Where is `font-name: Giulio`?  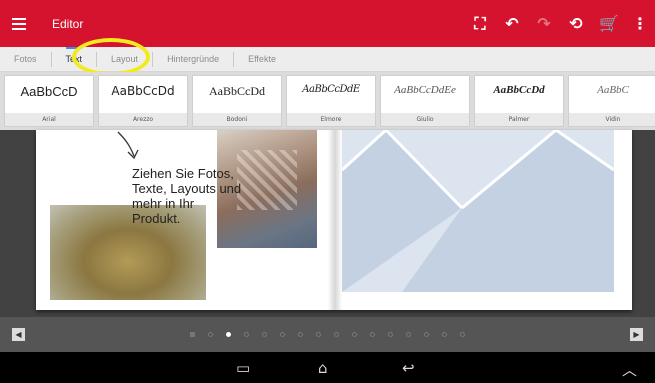 font-name: Giulio is located at coordinates (425, 119).